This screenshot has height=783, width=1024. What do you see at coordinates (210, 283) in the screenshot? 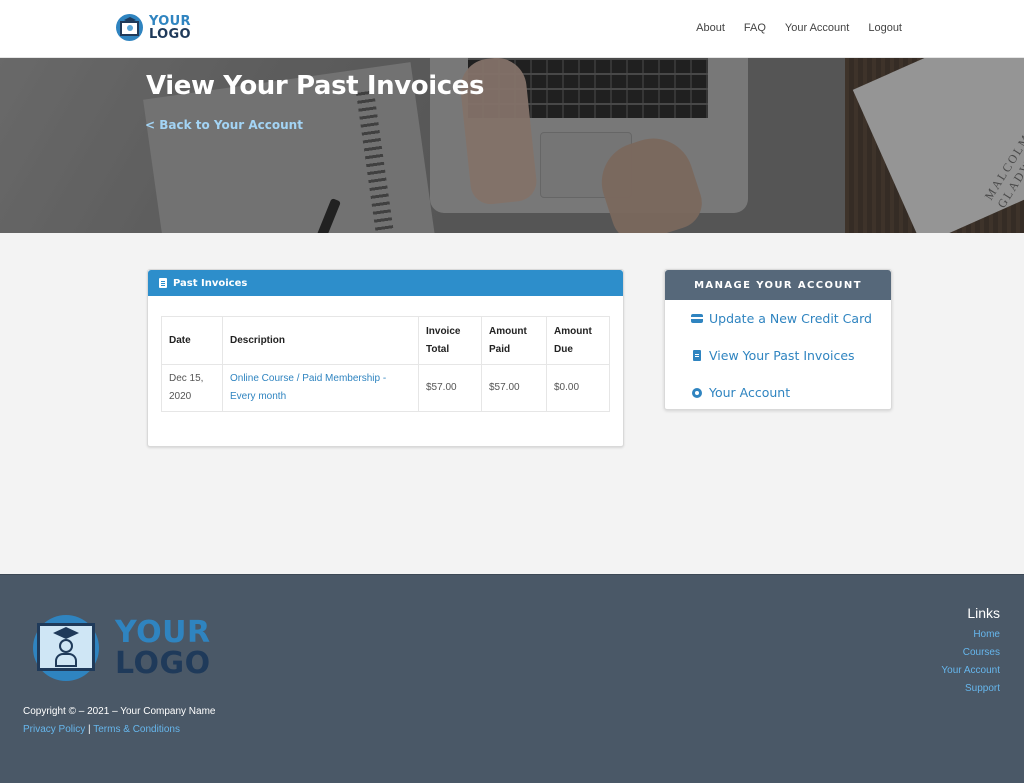
I see `past-invoices-title: Past Invoices` at bounding box center [210, 283].